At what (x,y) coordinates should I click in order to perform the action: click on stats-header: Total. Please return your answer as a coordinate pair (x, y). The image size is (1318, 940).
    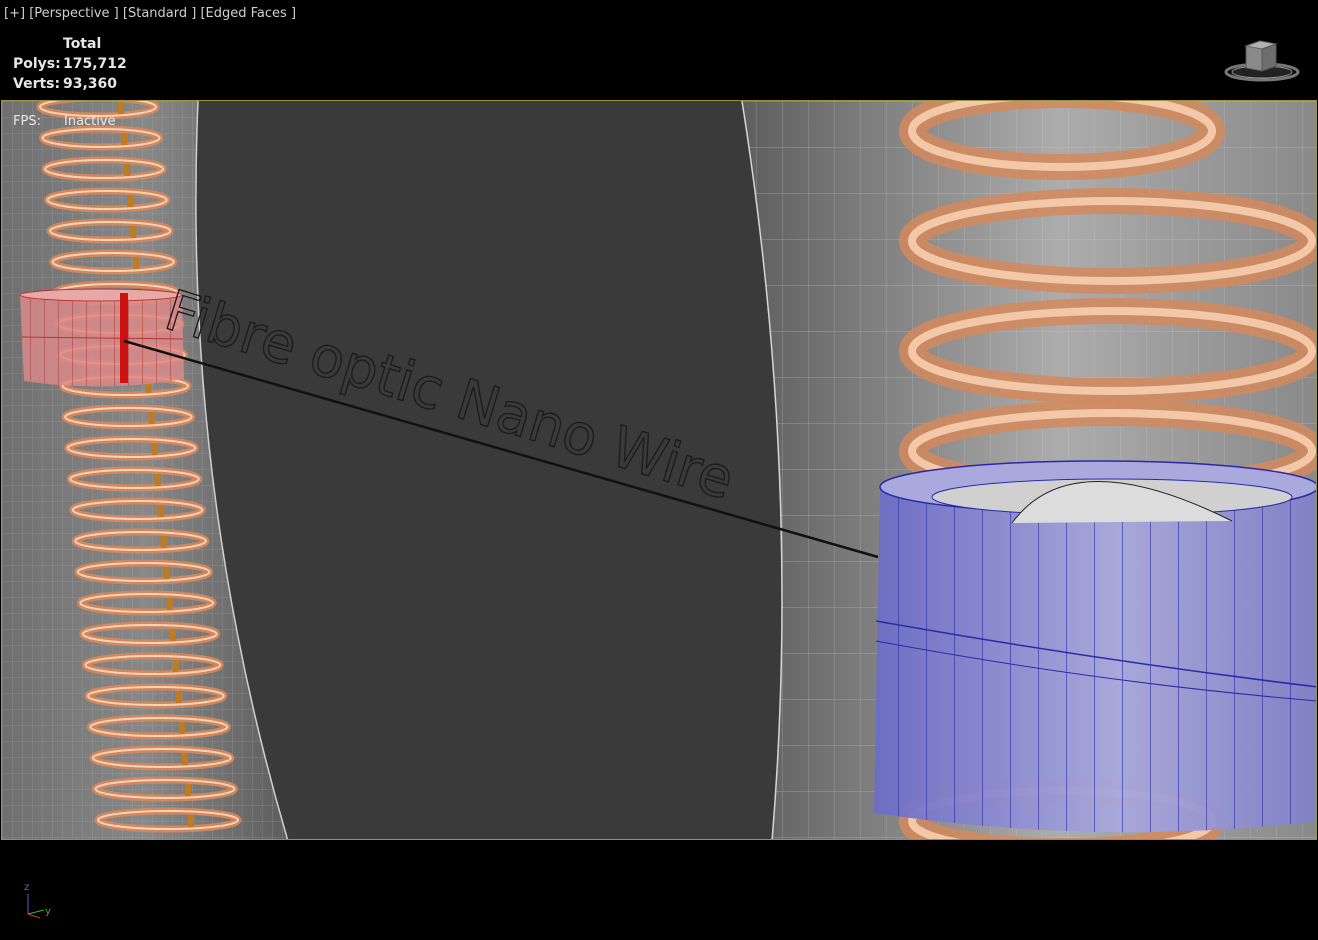
    Looking at the image, I should click on (82, 44).